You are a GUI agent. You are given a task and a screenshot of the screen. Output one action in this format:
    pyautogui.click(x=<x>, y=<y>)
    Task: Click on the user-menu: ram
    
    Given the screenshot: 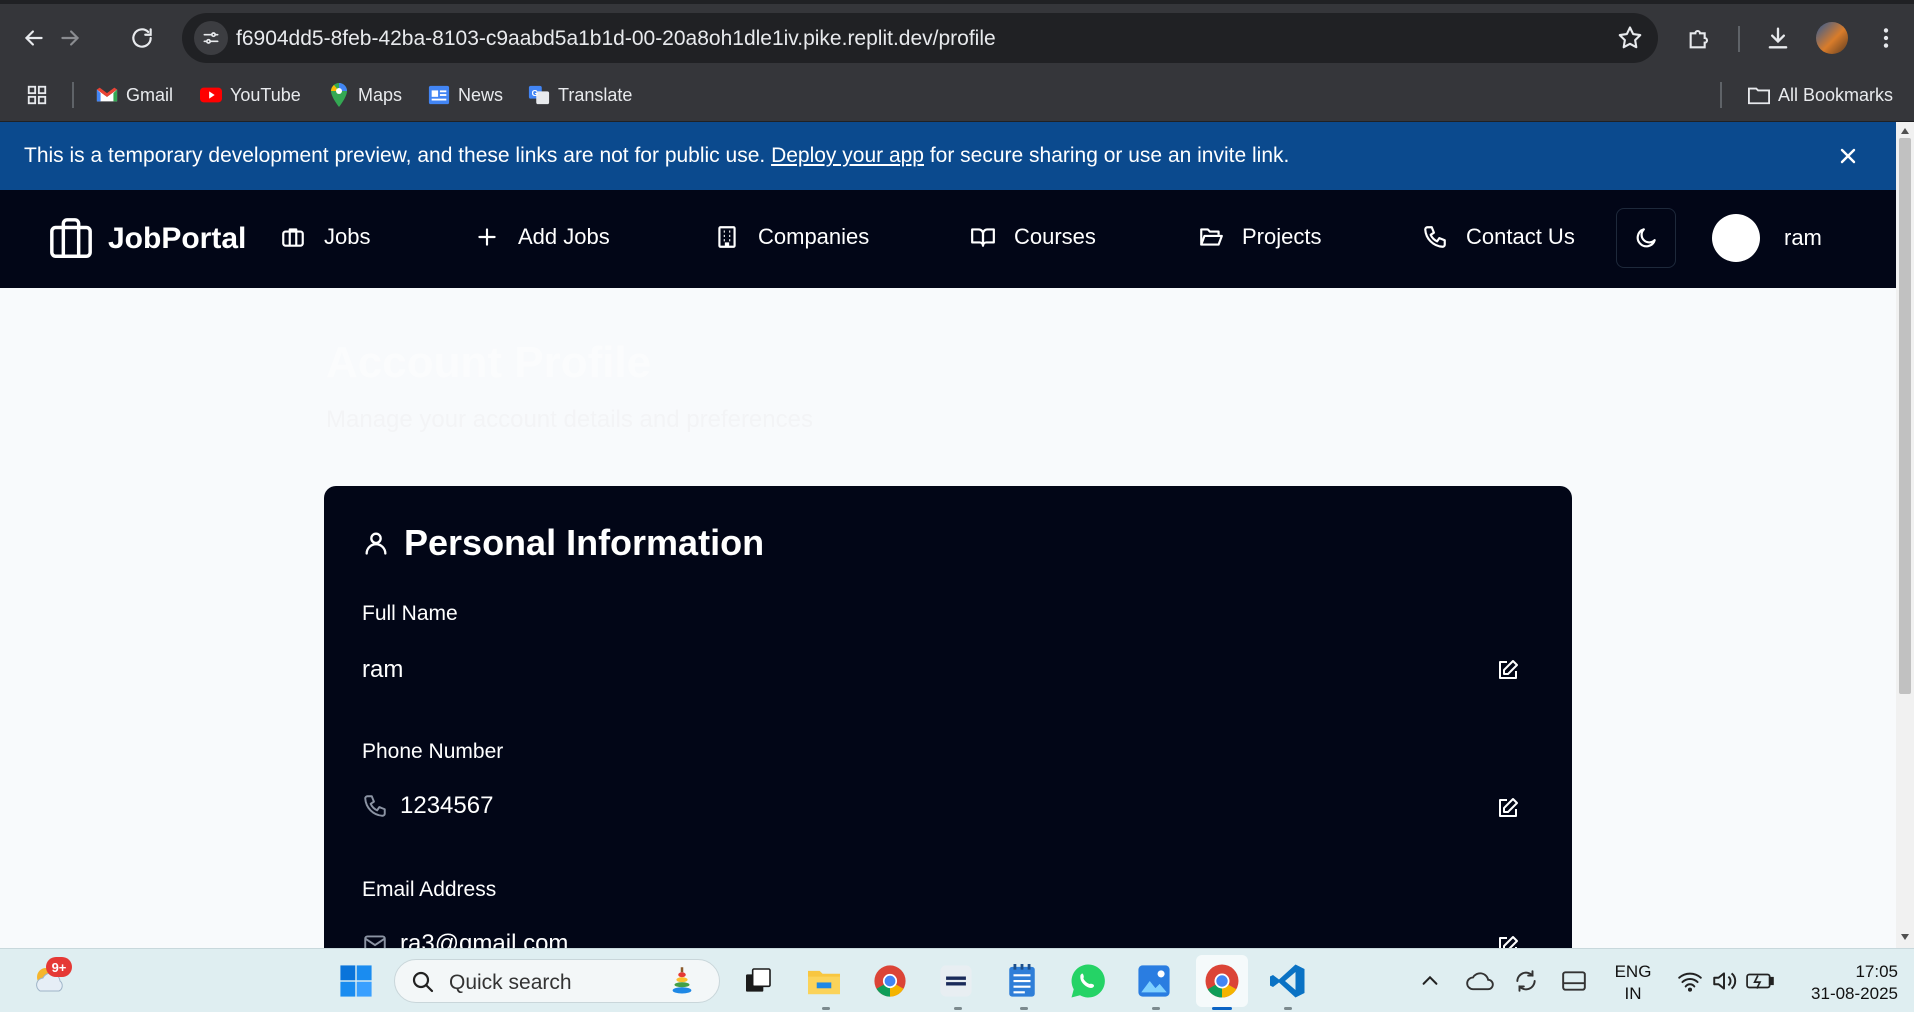 What is the action you would take?
    pyautogui.click(x=1767, y=238)
    